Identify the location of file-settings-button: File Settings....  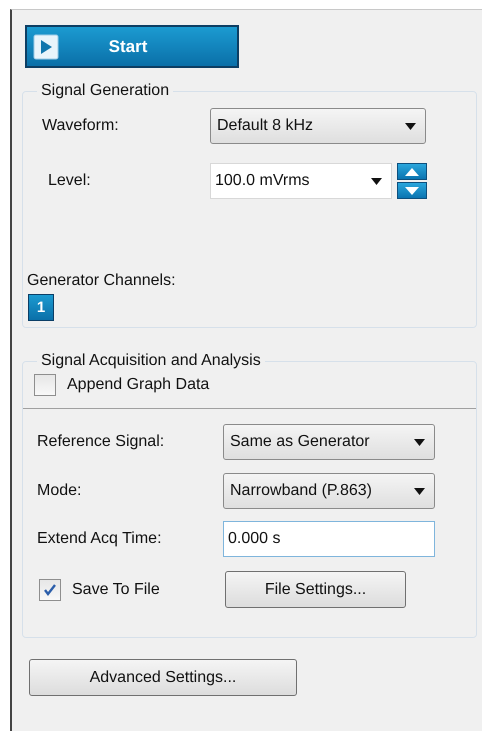
(315, 589).